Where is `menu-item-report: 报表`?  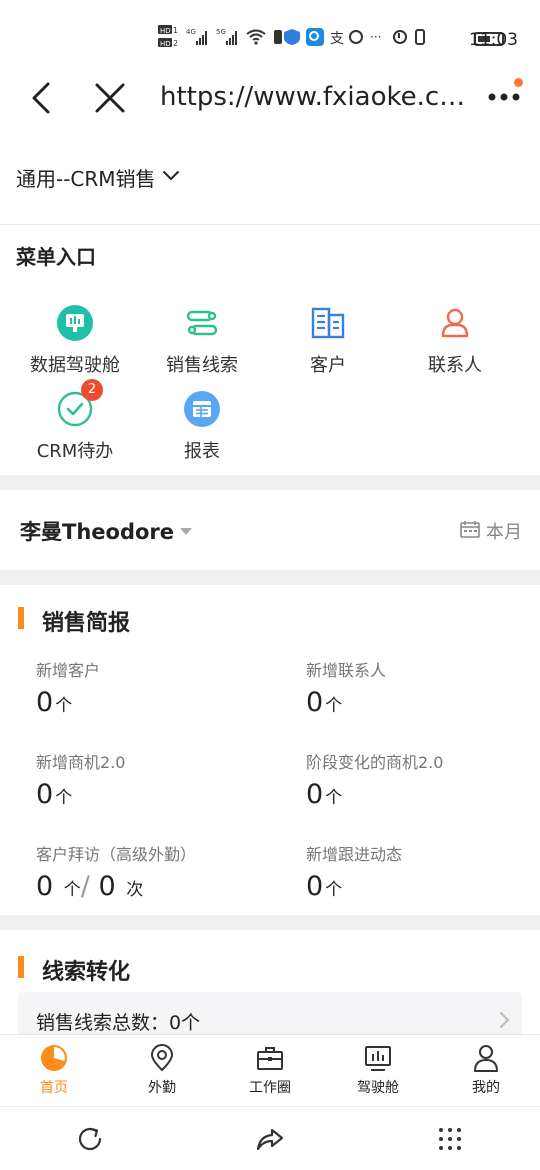 menu-item-report: 报表 is located at coordinates (202, 426).